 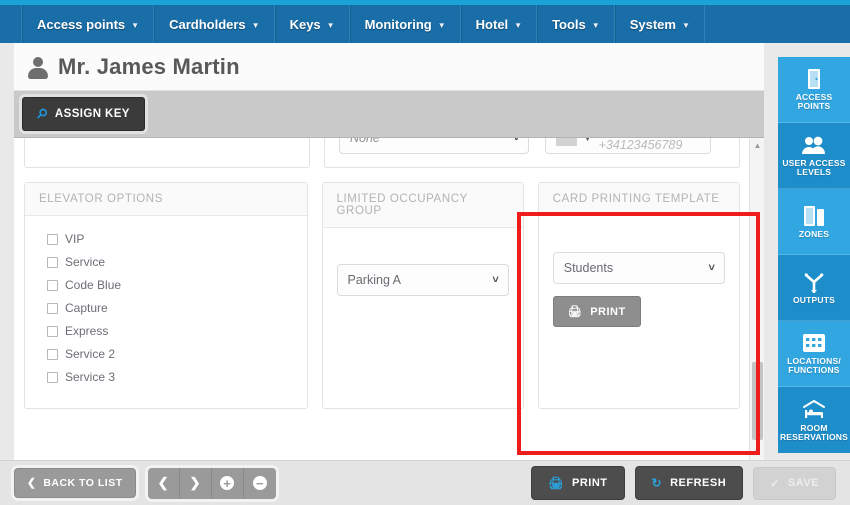 I want to click on nav-item-hotel: Hotel ▼, so click(x=499, y=24).